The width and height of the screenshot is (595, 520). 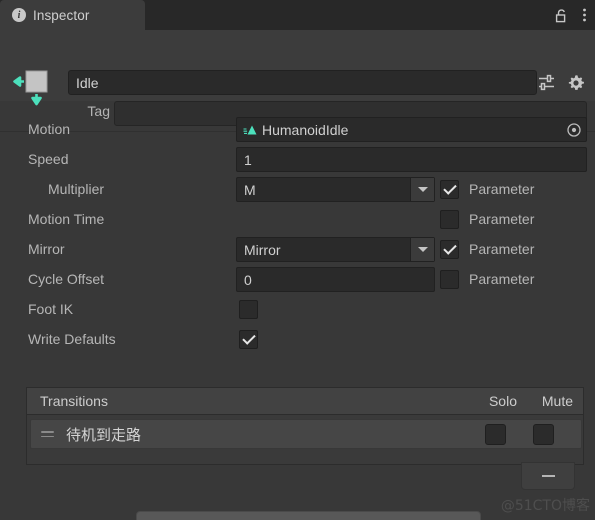 What do you see at coordinates (262, 249) in the screenshot?
I see `mirror-value: Mirror` at bounding box center [262, 249].